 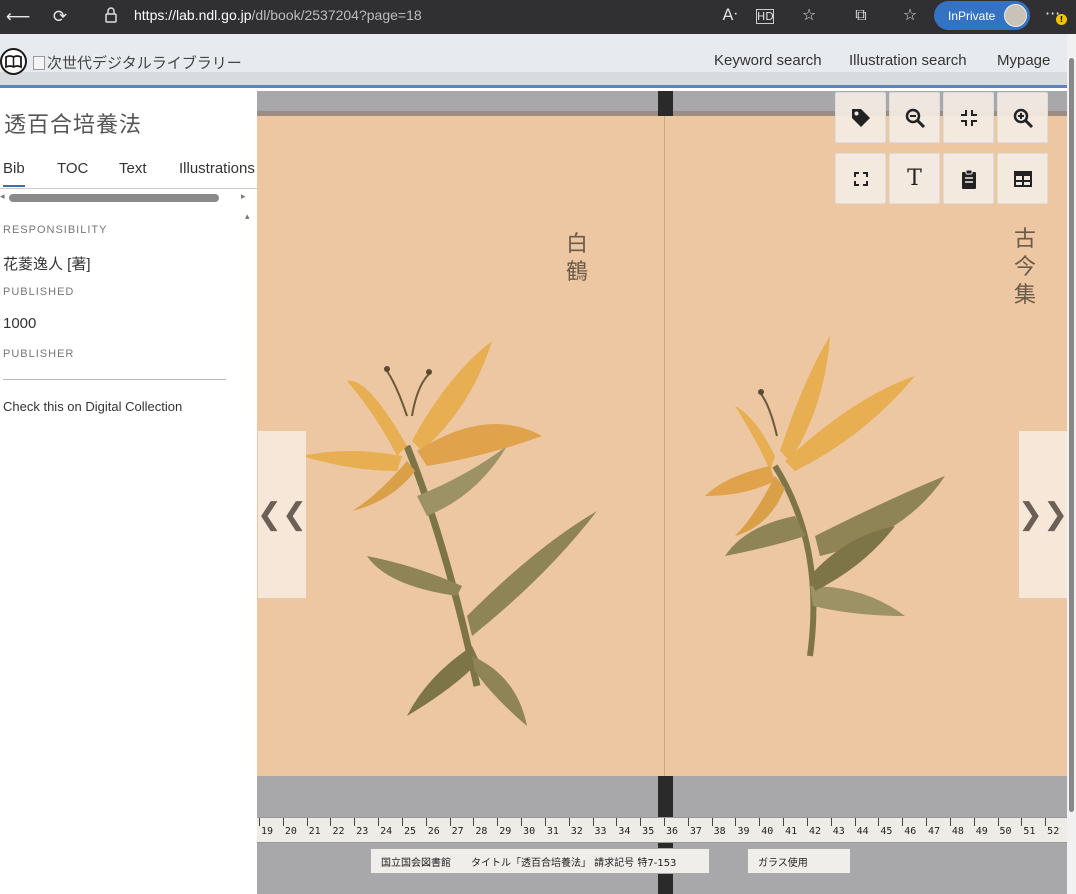 I want to click on tag-button, so click(x=860, y=117).